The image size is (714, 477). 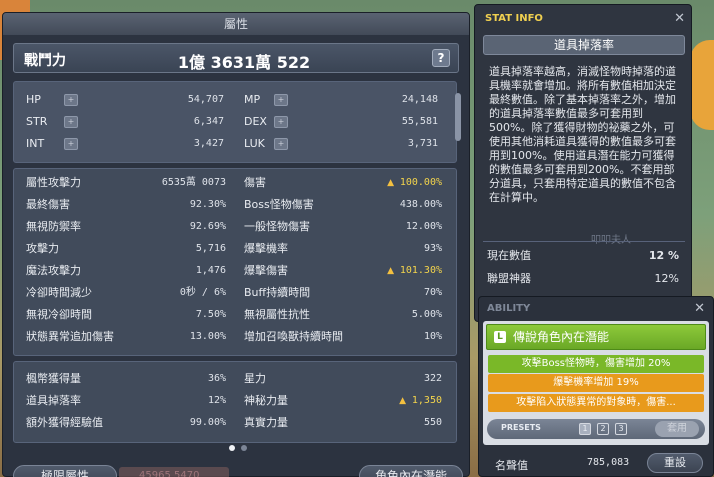 What do you see at coordinates (621, 429) in the screenshot?
I see `preset-3-button: 3` at bounding box center [621, 429].